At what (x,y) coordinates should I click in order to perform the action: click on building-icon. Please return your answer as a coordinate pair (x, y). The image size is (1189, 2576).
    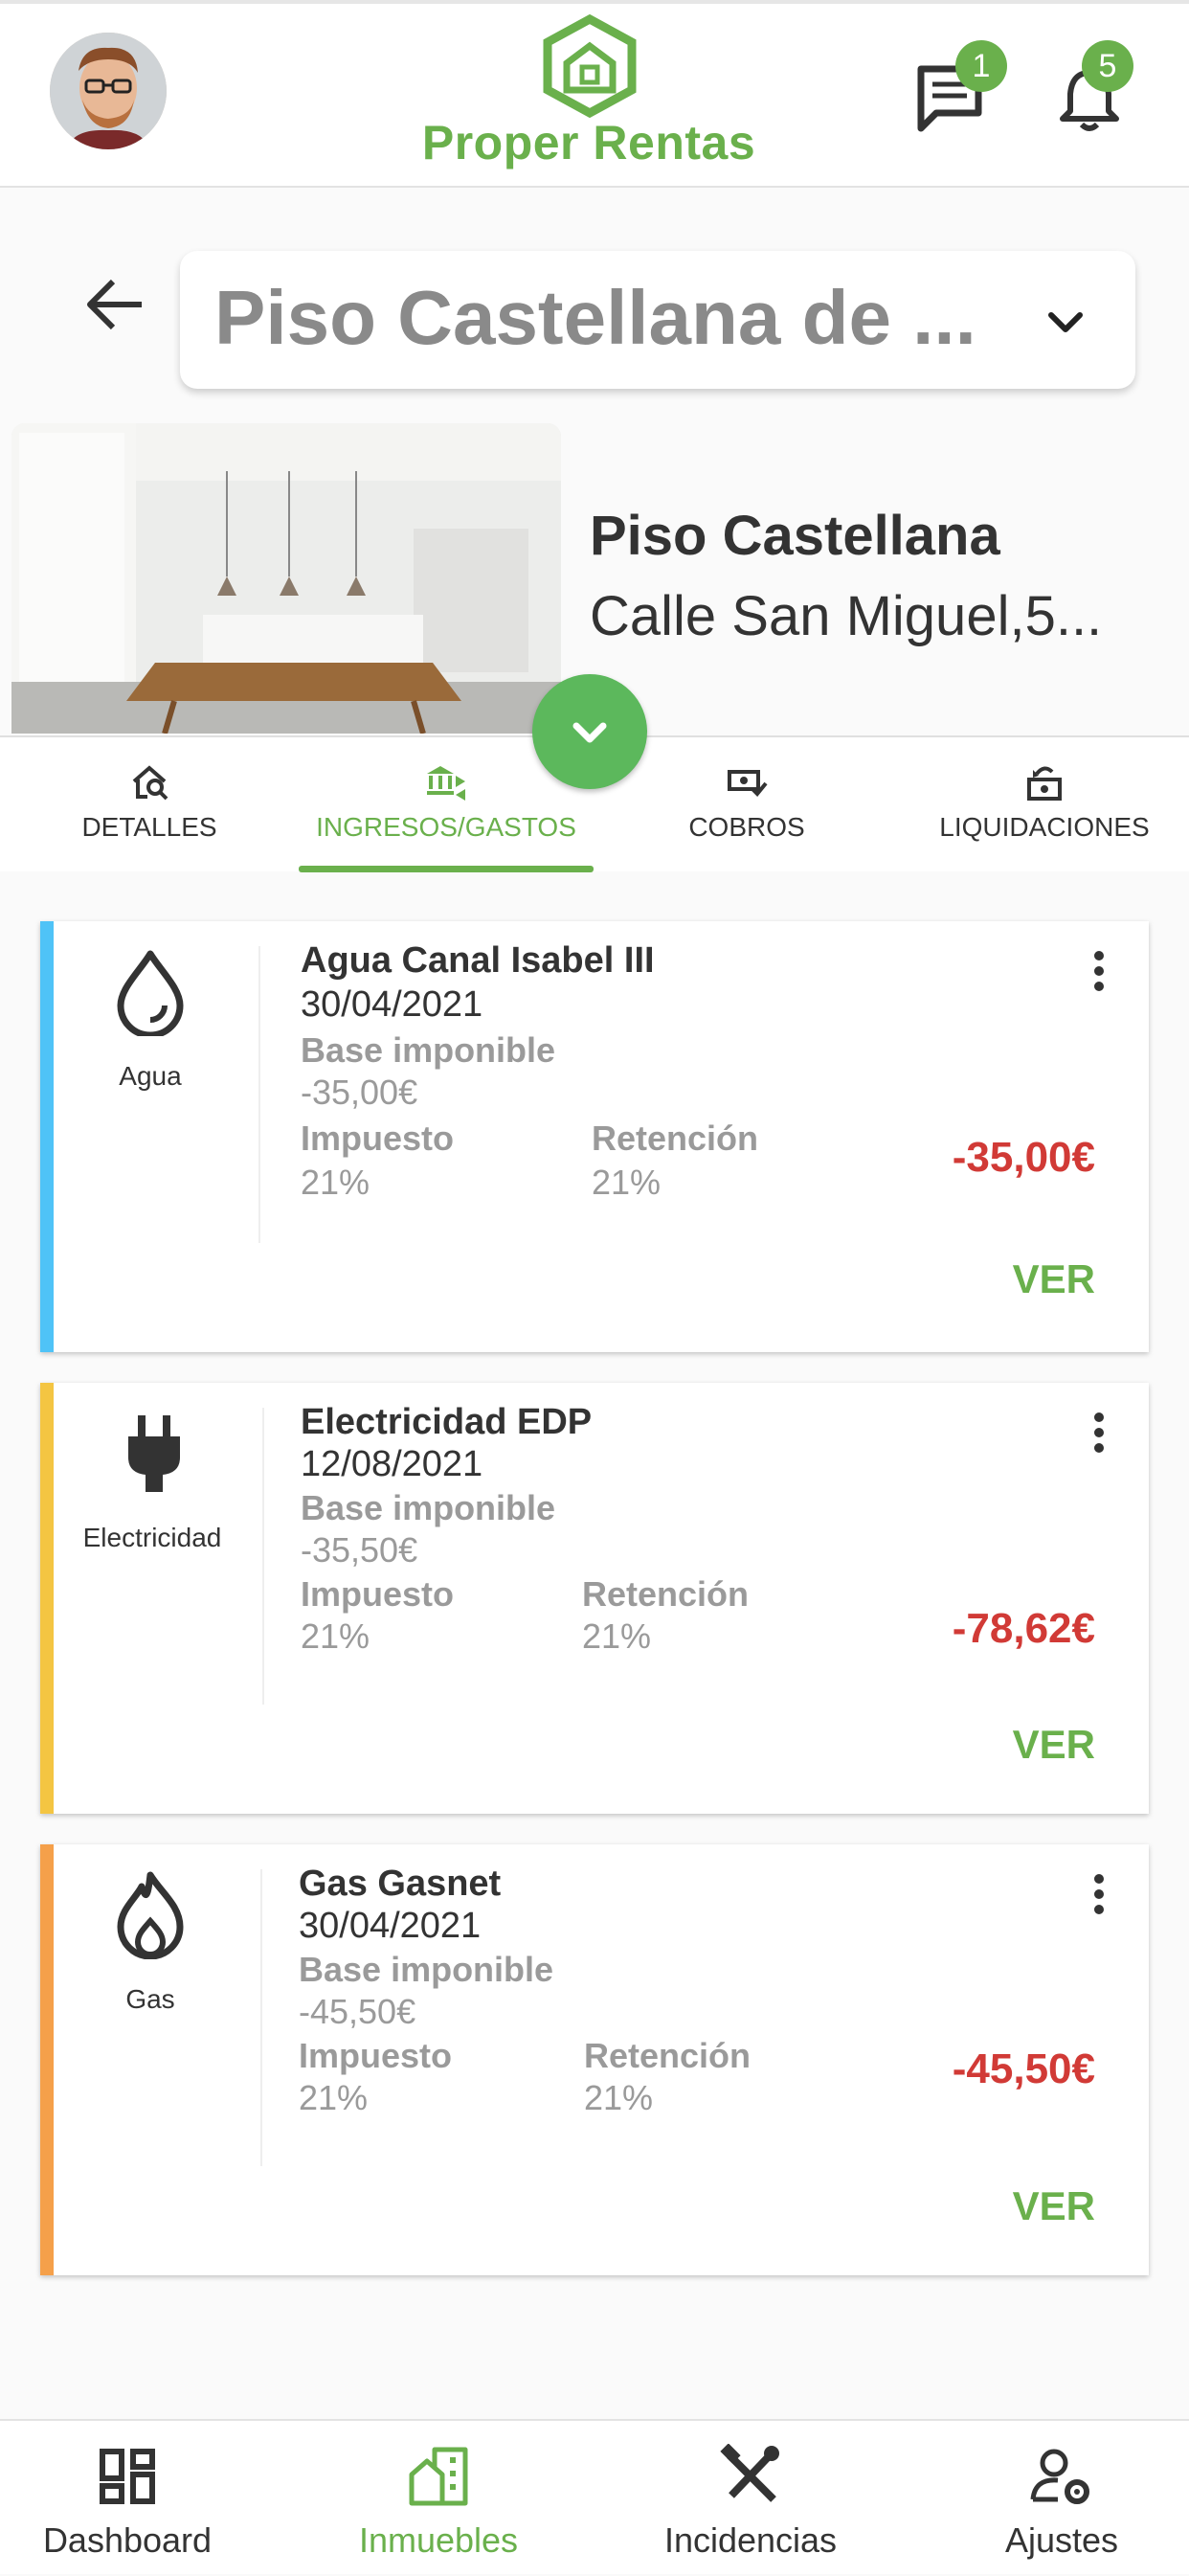
    Looking at the image, I should click on (438, 2476).